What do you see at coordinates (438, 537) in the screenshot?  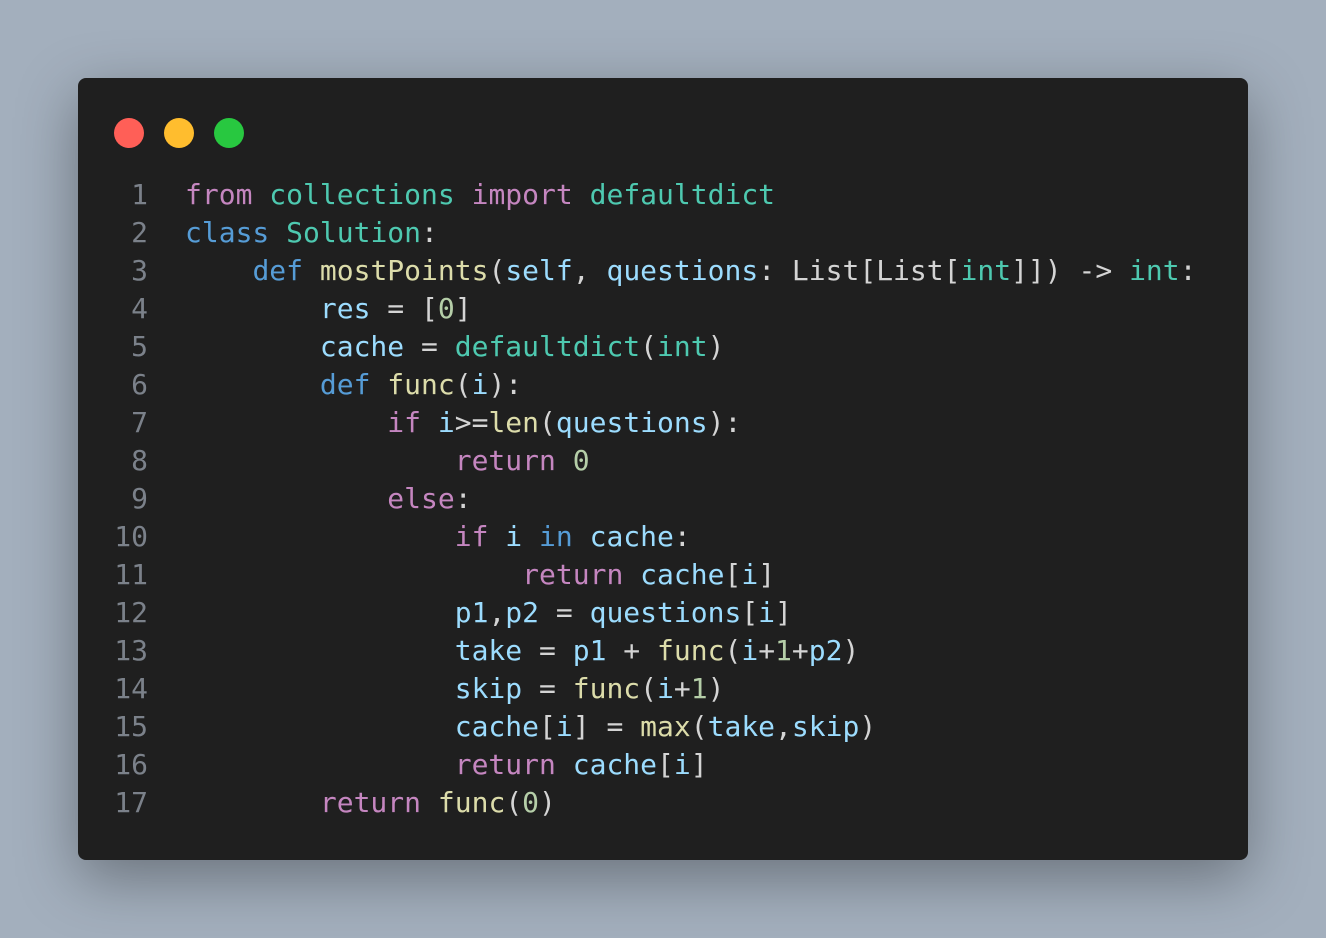 I see `code-text: if i in cache:` at bounding box center [438, 537].